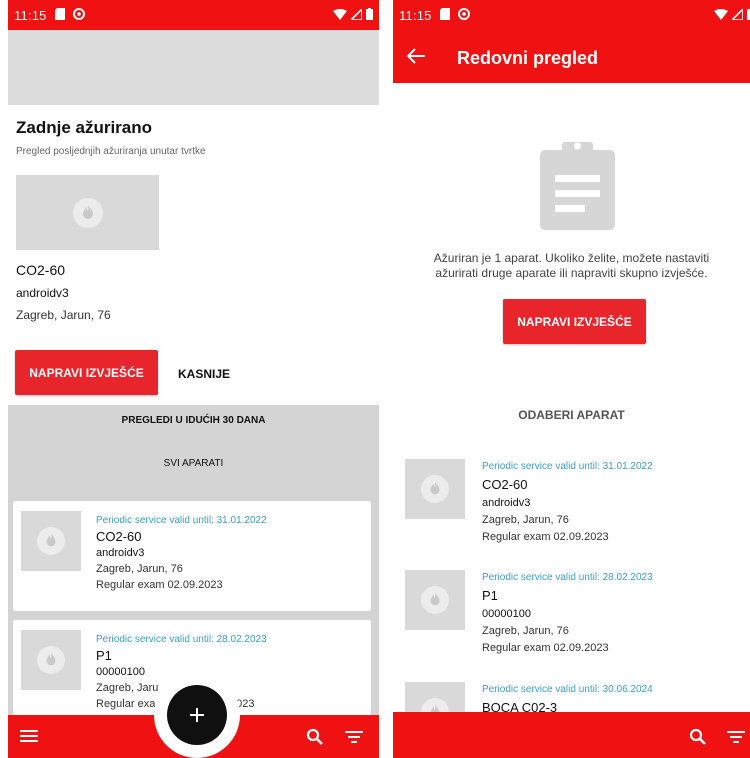 Image resolution: width=750 pixels, height=758 pixels. I want to click on clipboard-icon, so click(577, 186).